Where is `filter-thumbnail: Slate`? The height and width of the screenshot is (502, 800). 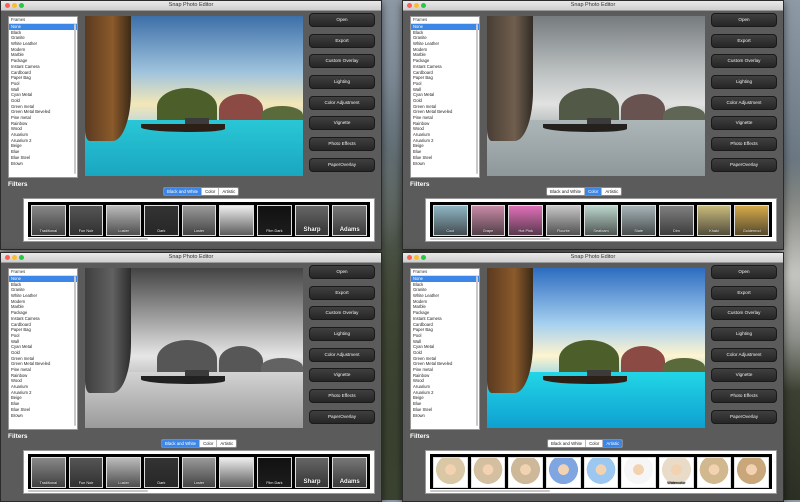
filter-thumbnail: Slate is located at coordinates (639, 220).